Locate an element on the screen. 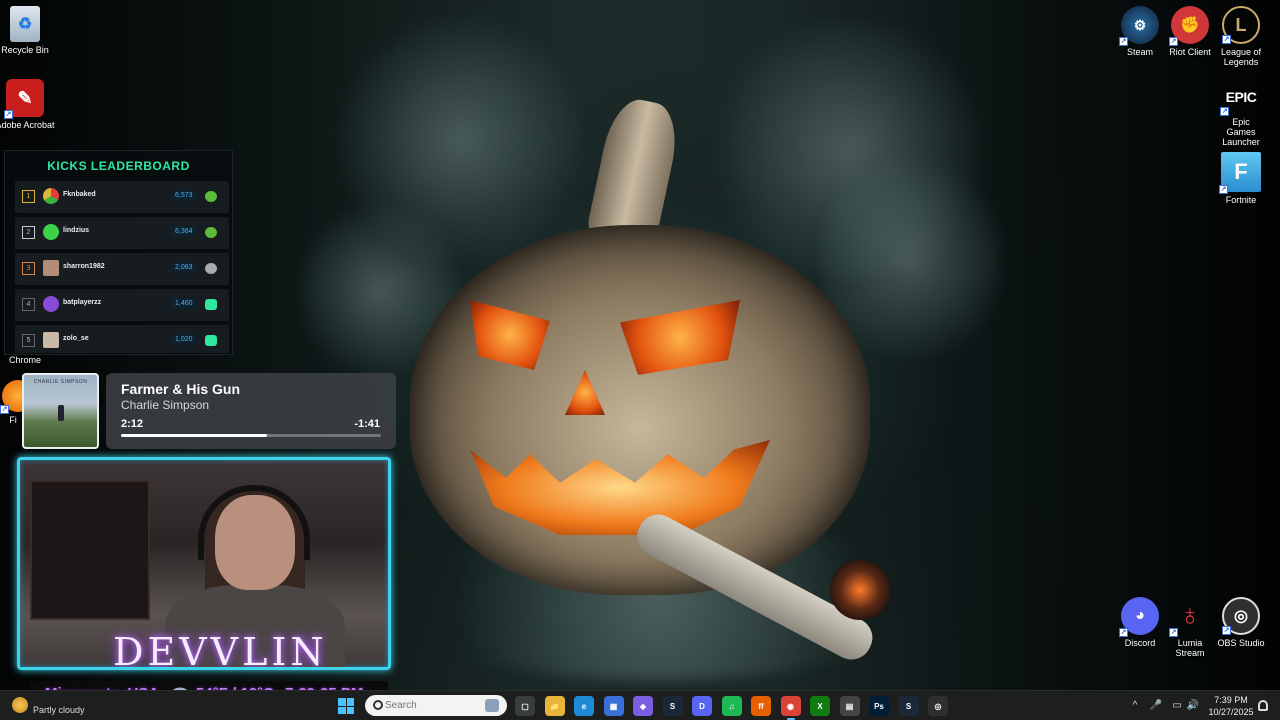 The image size is (1280, 720). notification-bell-icon is located at coordinates (1263, 705).